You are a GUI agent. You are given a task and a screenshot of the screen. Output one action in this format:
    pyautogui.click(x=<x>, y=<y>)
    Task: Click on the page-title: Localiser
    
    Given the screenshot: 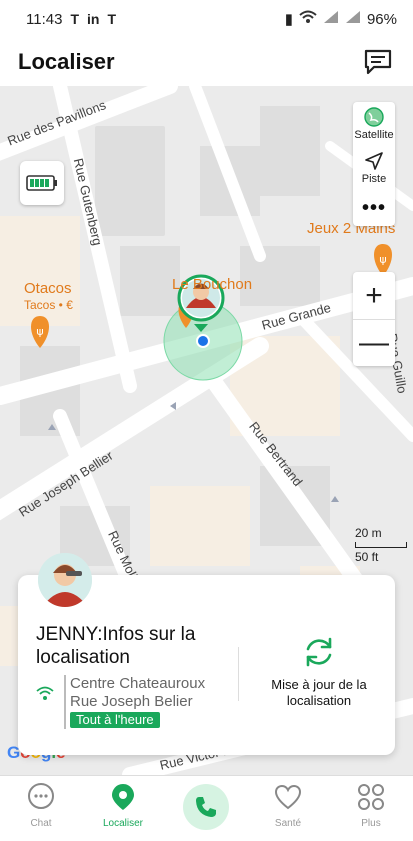 What is the action you would take?
    pyautogui.click(x=66, y=61)
    